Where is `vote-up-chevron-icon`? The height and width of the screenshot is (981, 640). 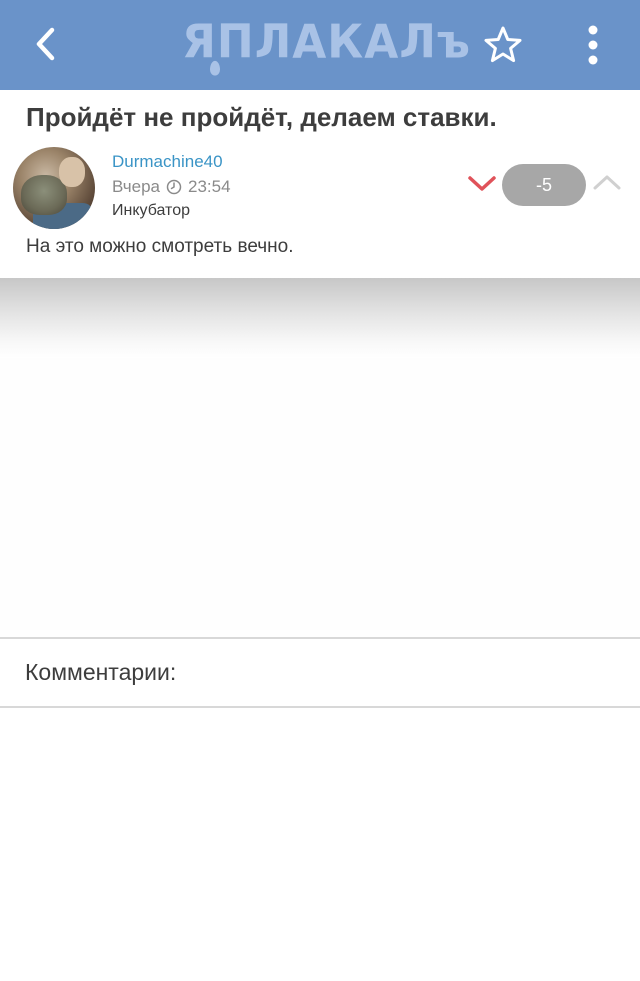
vote-up-chevron-icon is located at coordinates (607, 183).